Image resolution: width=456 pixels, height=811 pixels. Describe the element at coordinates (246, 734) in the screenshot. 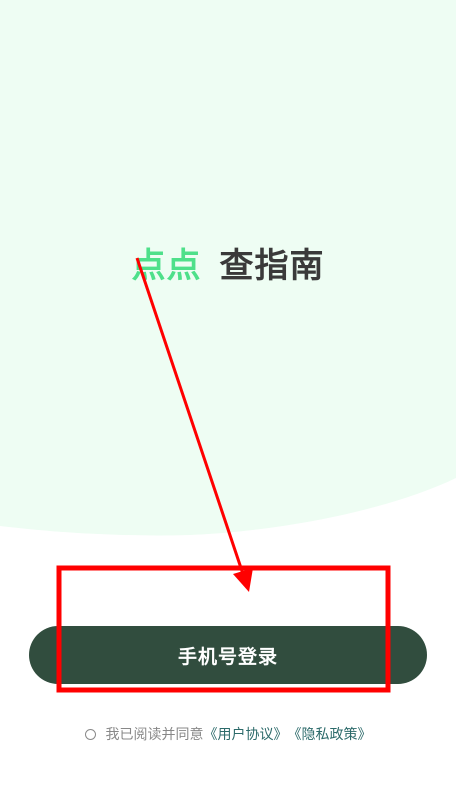

I see `user-agreement-link: 《用户协议》` at that location.